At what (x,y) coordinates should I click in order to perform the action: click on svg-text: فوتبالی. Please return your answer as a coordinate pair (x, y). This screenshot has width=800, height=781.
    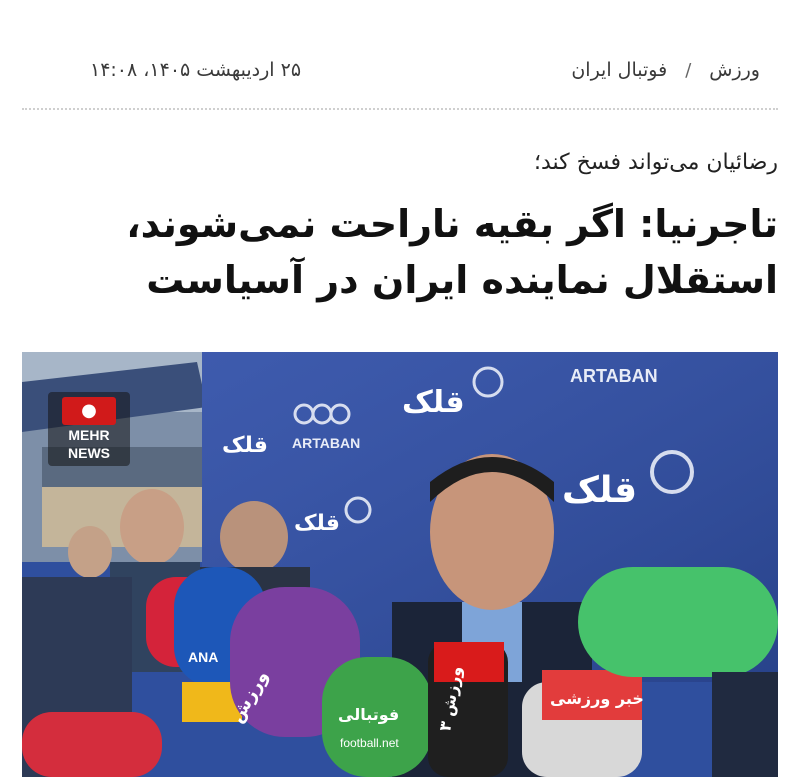
    Looking at the image, I should click on (368, 714).